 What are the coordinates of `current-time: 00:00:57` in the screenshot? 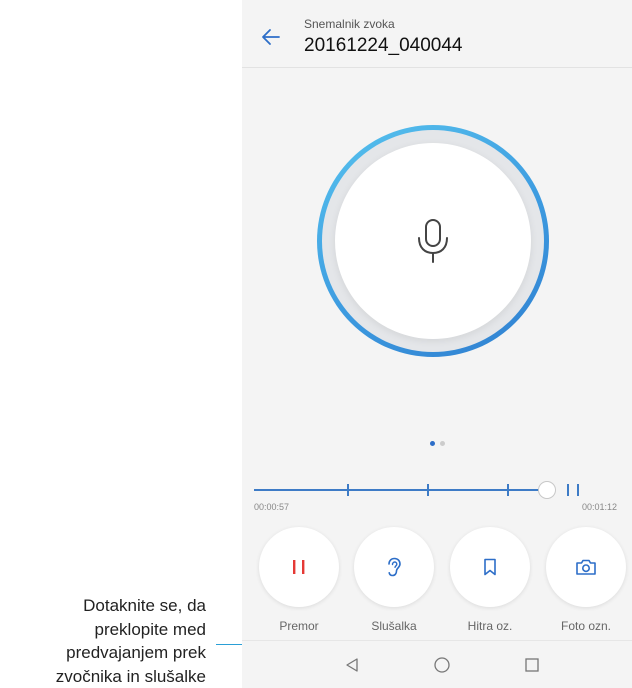 It's located at (272, 507).